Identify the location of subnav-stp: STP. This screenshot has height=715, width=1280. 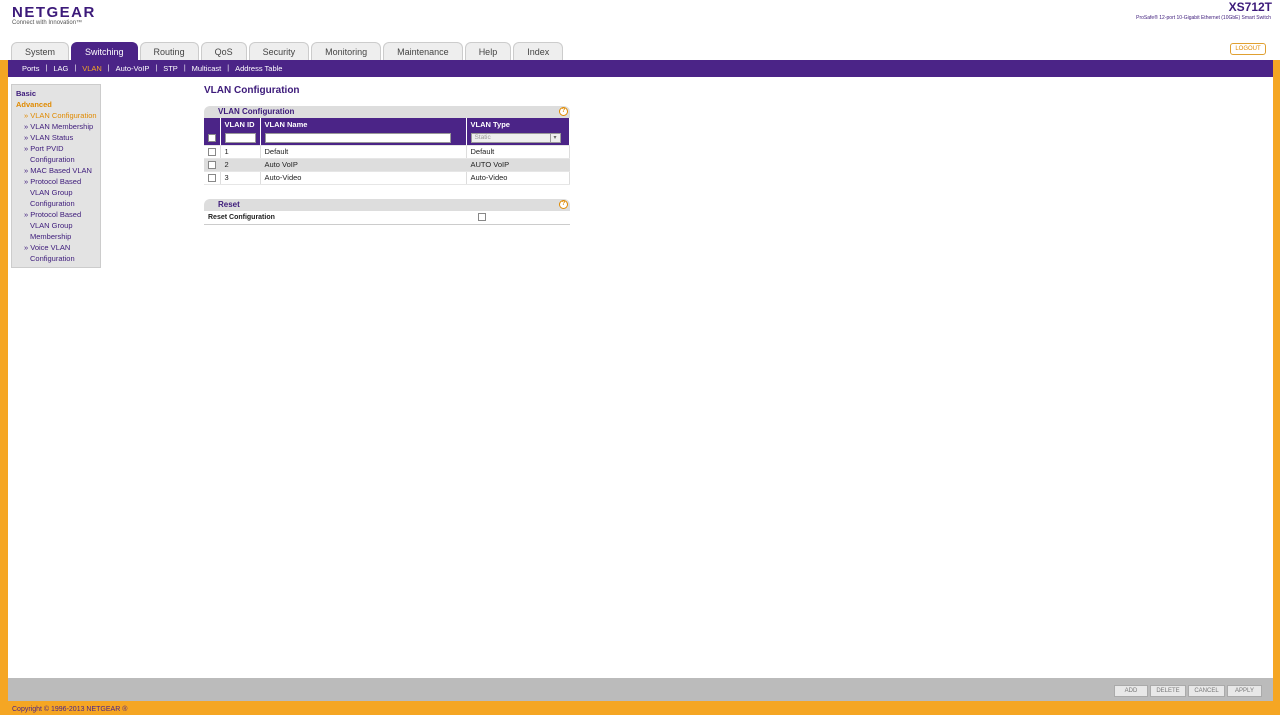
(170, 68).